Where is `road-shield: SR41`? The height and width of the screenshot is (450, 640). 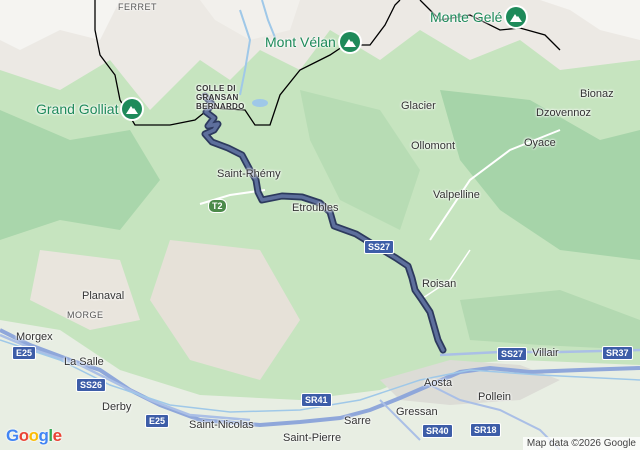
road-shield: SR41 is located at coordinates (316, 400).